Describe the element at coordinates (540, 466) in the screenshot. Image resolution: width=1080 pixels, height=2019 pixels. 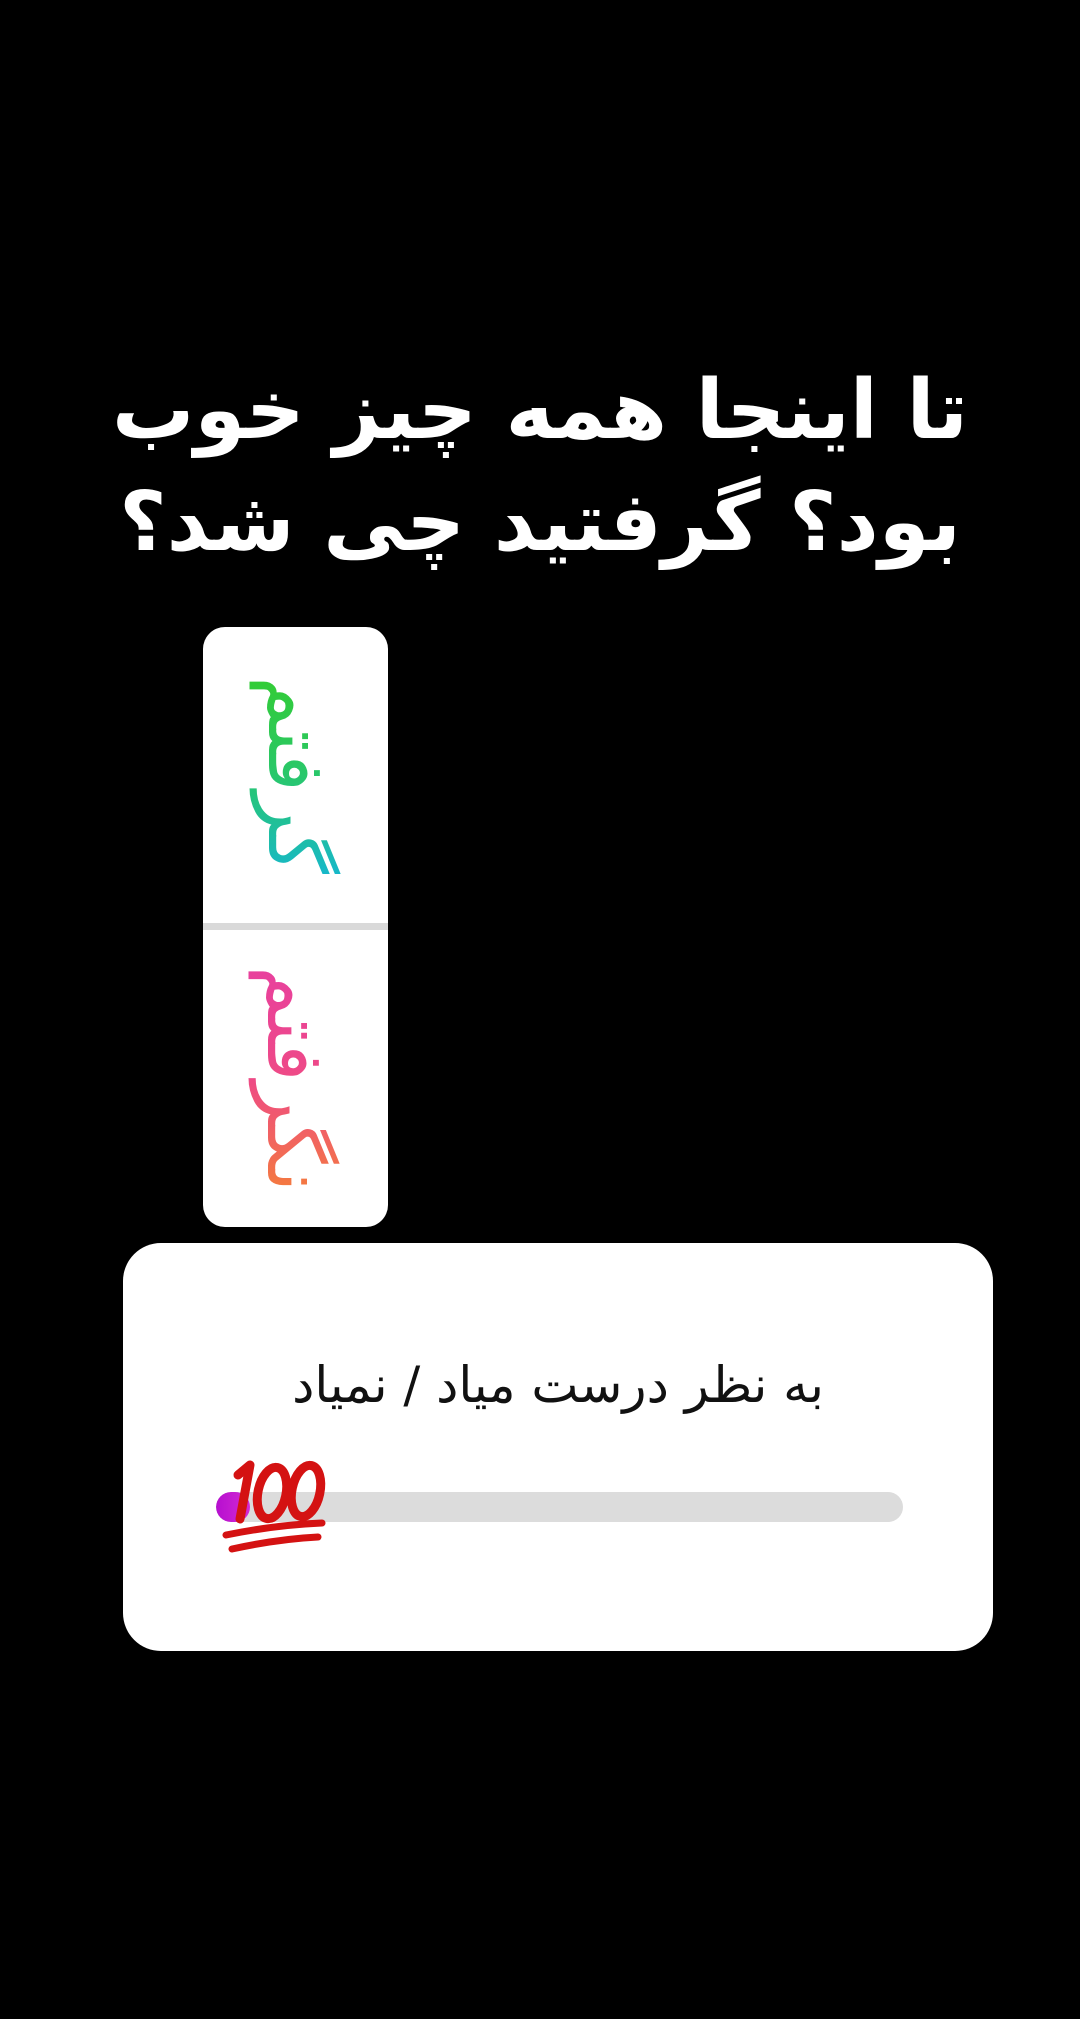
I see `story-title: تا اینجا همه چیز خوب بود؟ گرفتید چی شد؟` at that location.